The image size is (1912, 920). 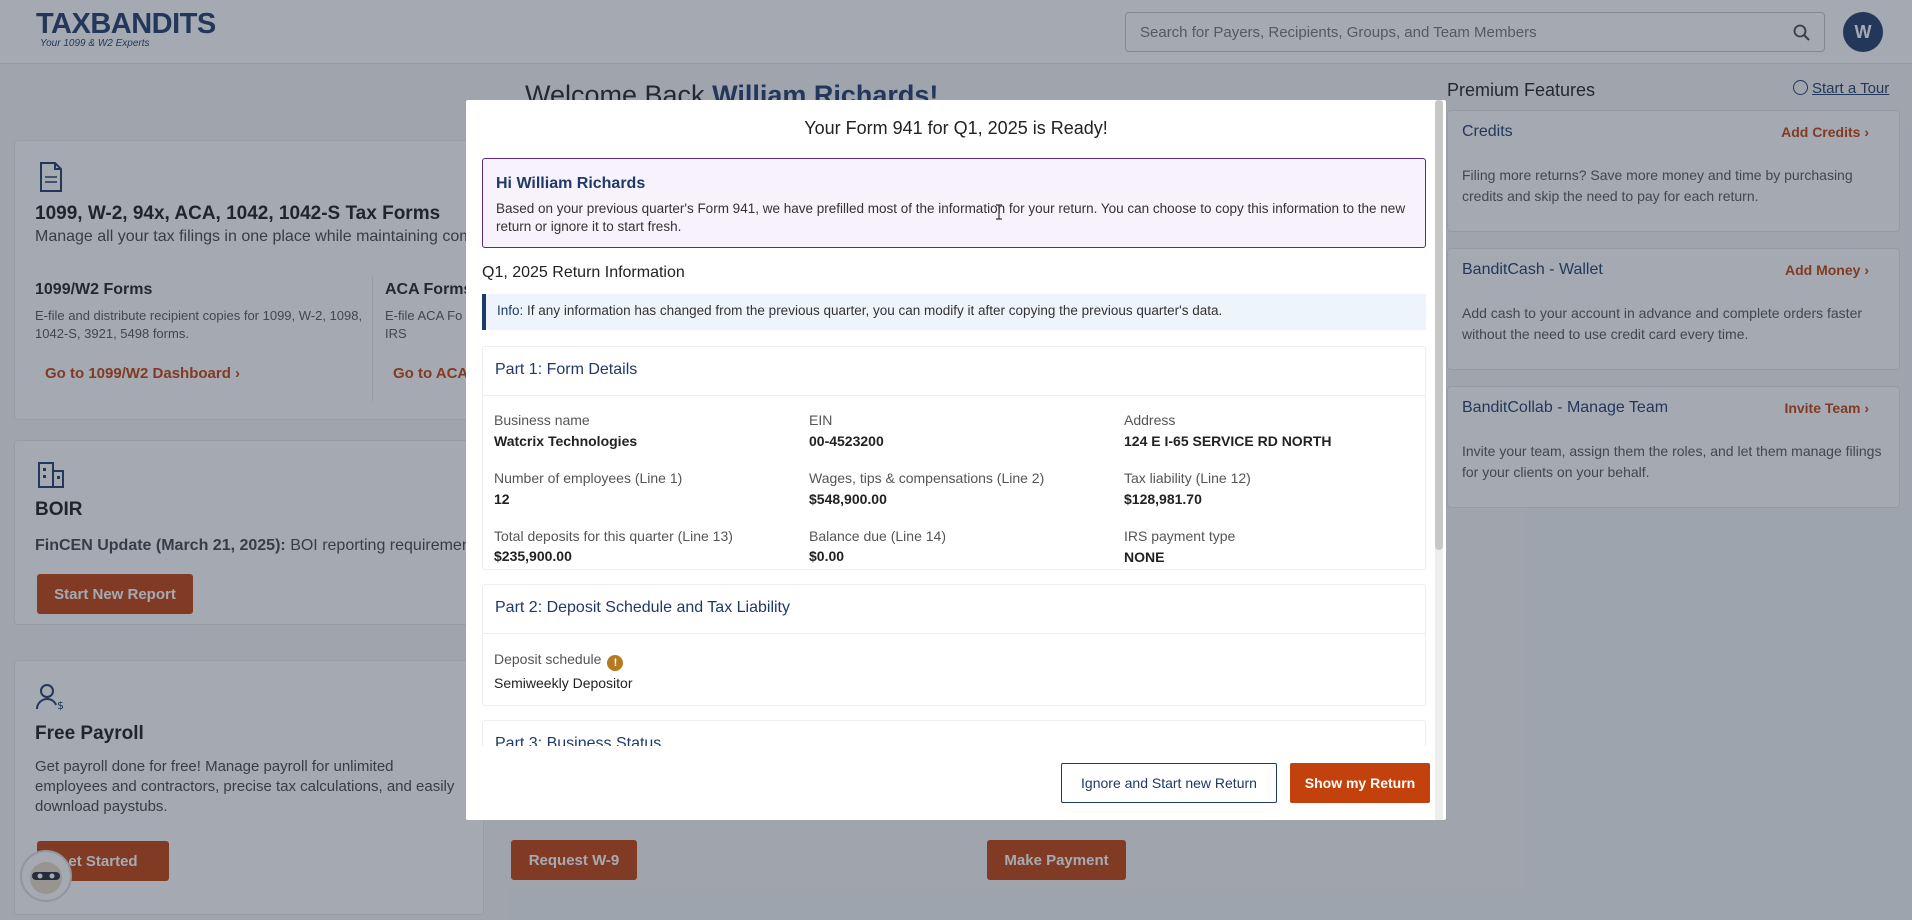 What do you see at coordinates (1360, 783) in the screenshot?
I see `show-my-return-button: Show my Return` at bounding box center [1360, 783].